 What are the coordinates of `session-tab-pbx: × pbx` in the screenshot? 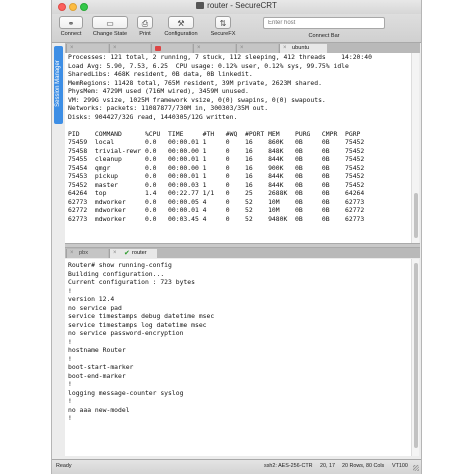 It's located at (87, 253).